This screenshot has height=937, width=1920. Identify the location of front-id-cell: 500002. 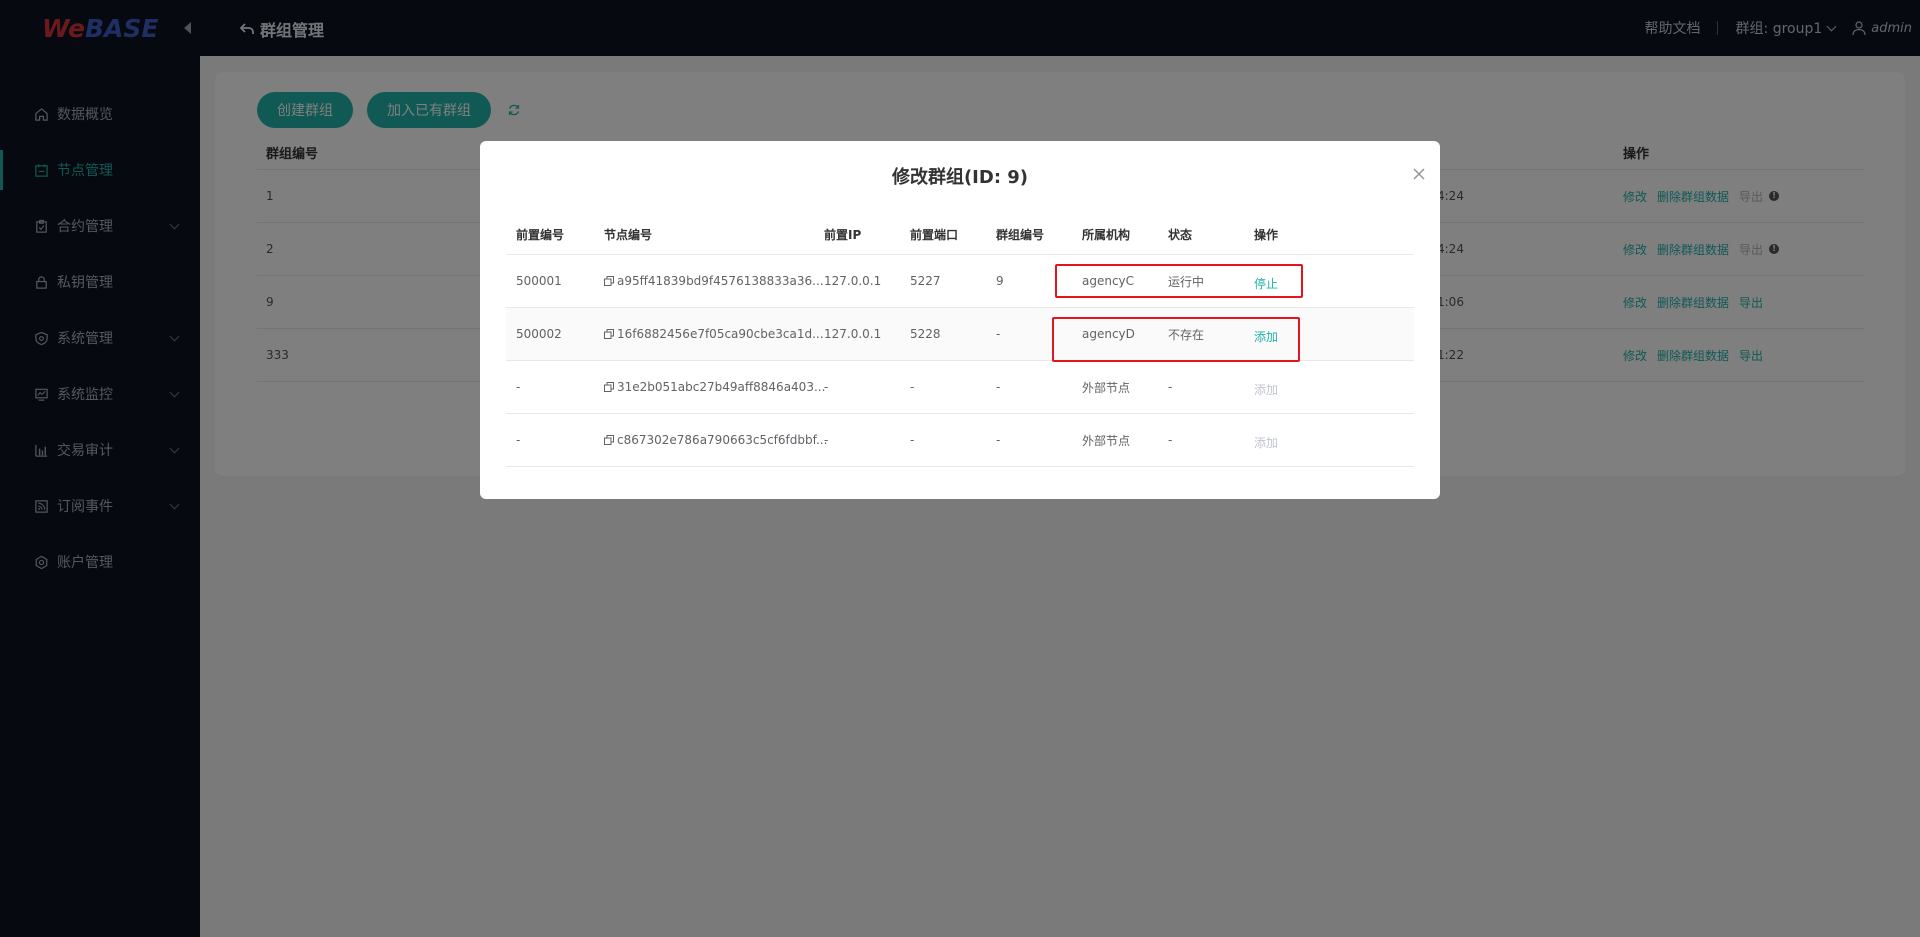
(539, 334).